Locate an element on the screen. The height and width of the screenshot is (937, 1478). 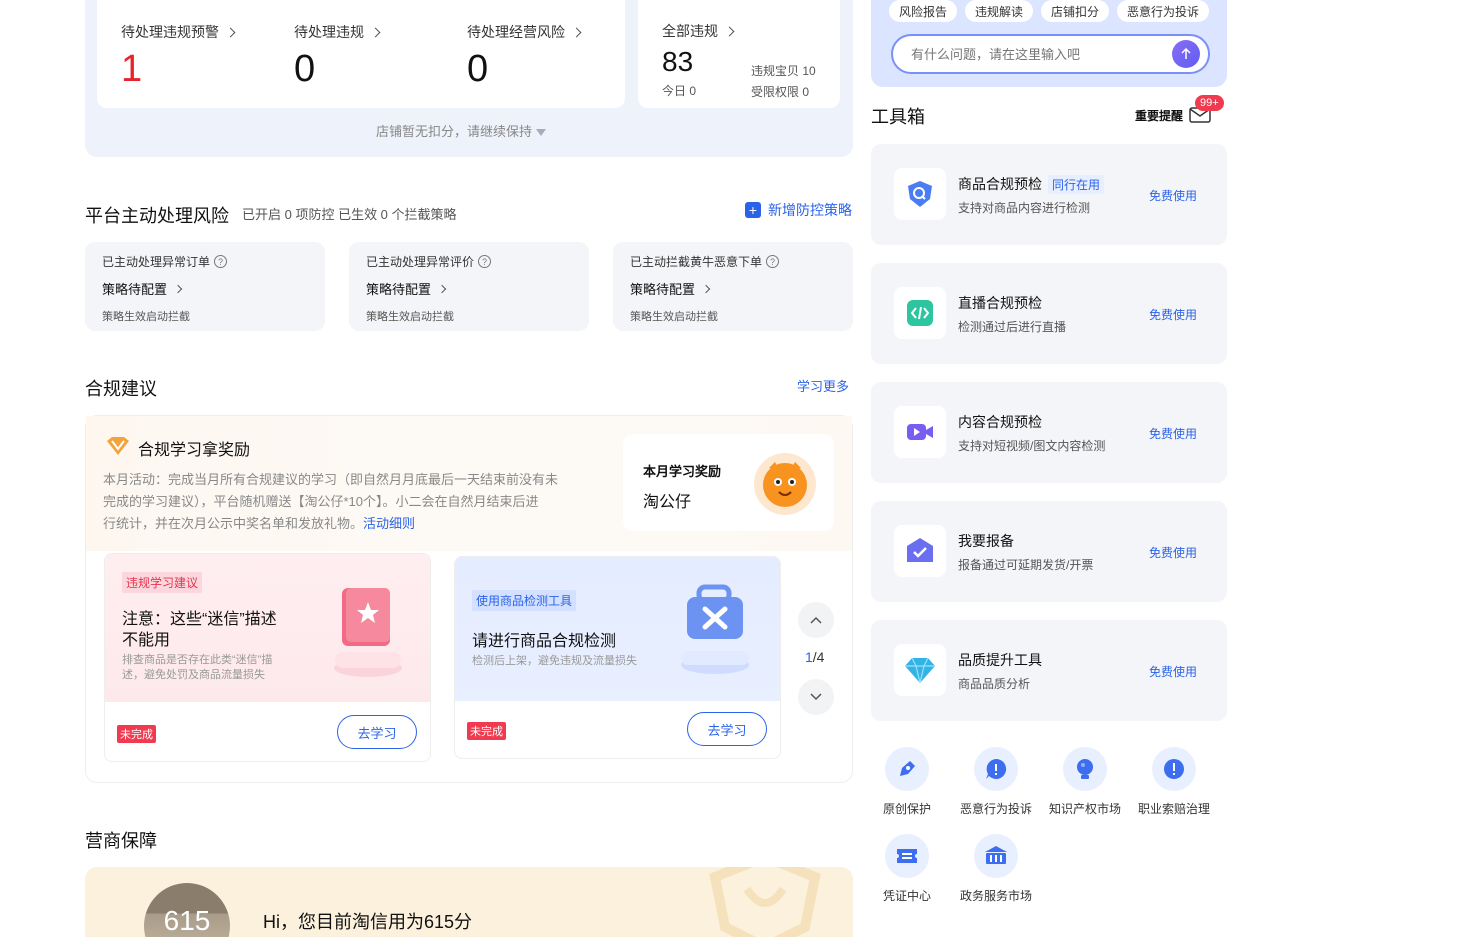
pen-icon is located at coordinates (907, 768).